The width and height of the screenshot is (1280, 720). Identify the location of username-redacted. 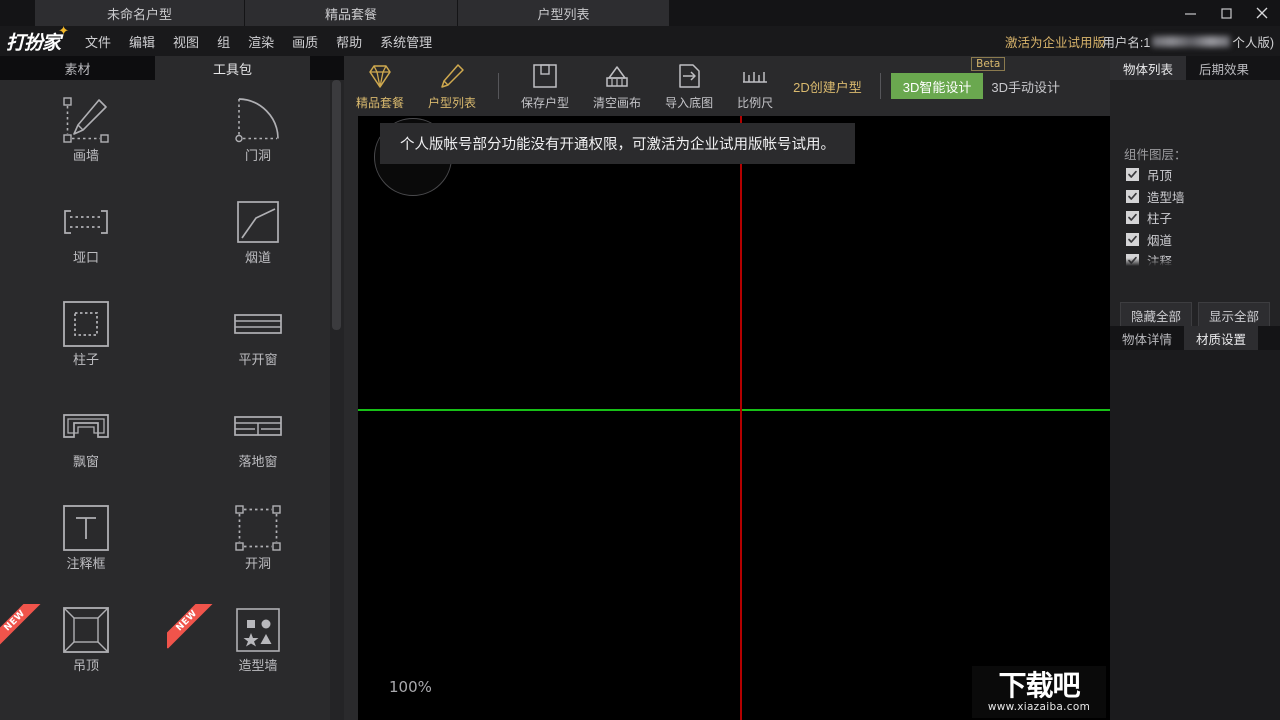
(1191, 41).